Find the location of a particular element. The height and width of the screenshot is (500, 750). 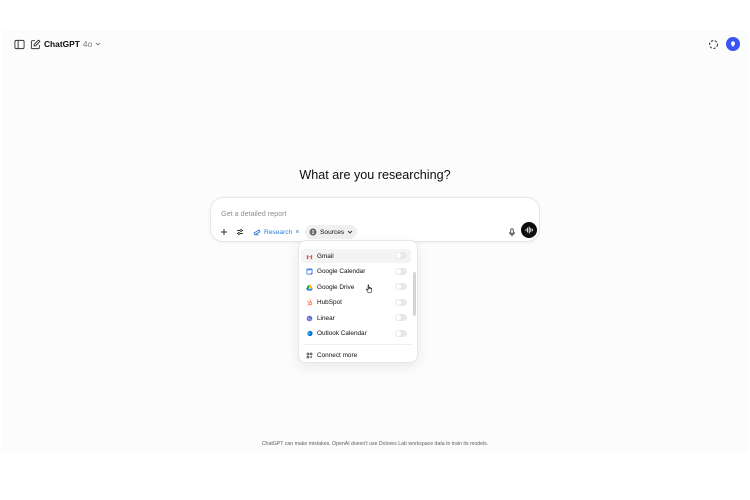

dropdown-scrollbar is located at coordinates (414, 294).